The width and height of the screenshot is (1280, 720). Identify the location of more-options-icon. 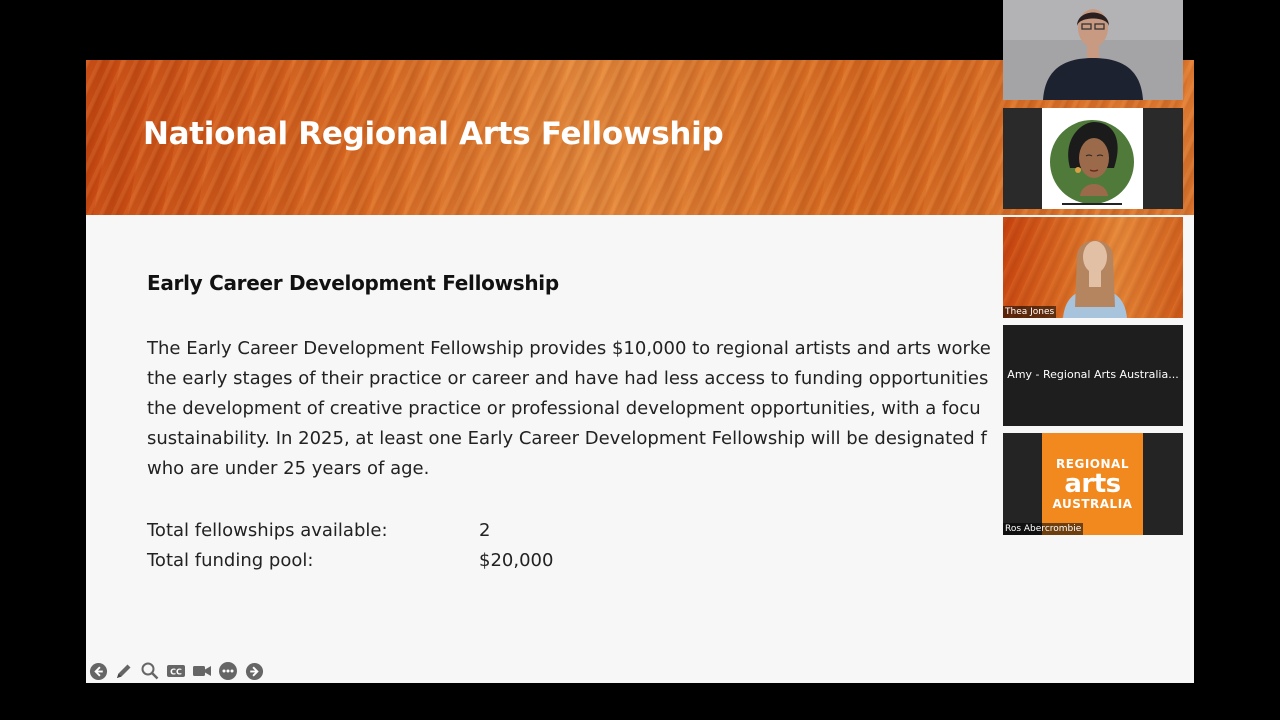
(228, 671).